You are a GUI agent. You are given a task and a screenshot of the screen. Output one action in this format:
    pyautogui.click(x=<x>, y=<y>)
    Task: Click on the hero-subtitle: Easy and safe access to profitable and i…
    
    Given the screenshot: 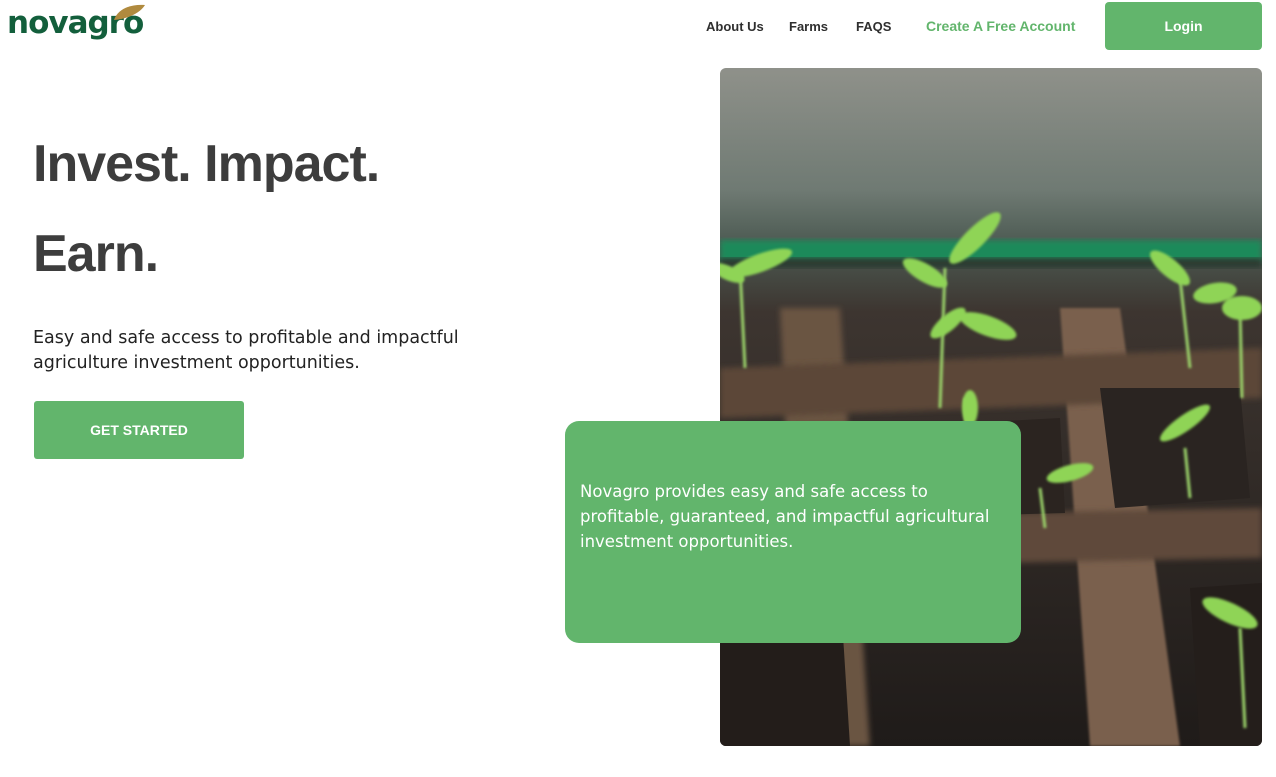 What is the action you would take?
    pyautogui.click(x=246, y=350)
    